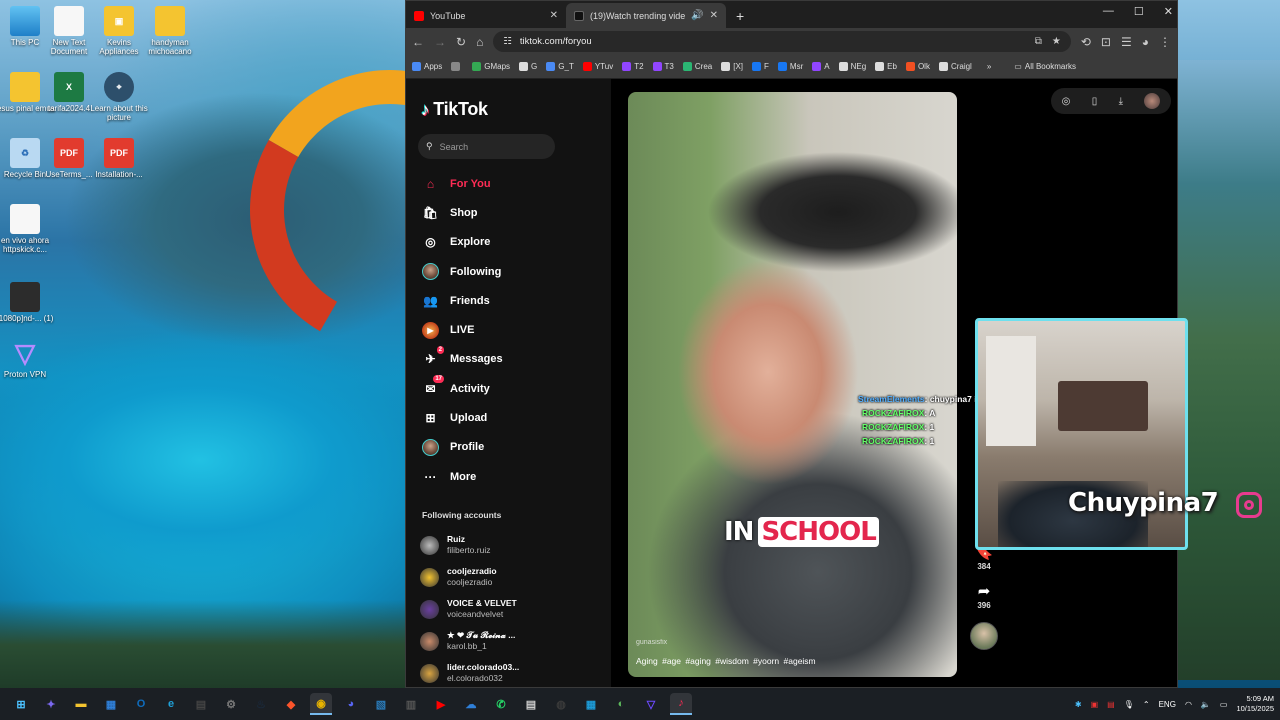  Describe the element at coordinates (1224, 704) in the screenshot. I see `battery-icon: ▭` at that location.